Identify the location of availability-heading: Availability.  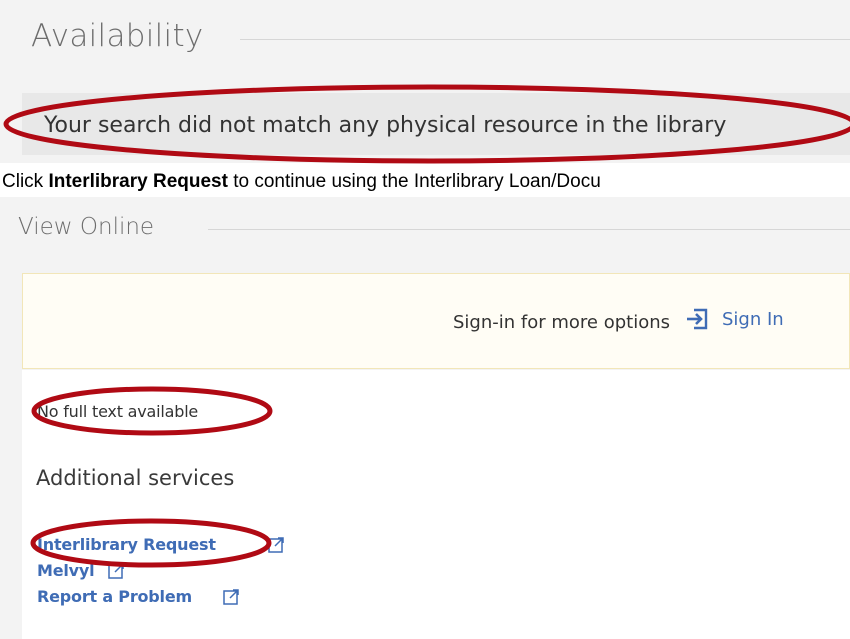
(117, 36).